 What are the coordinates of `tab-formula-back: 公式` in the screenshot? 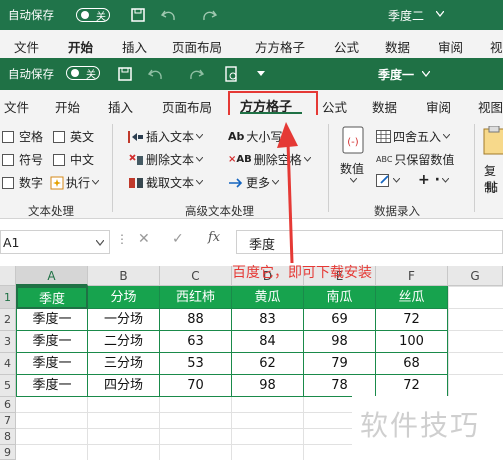 It's located at (346, 46).